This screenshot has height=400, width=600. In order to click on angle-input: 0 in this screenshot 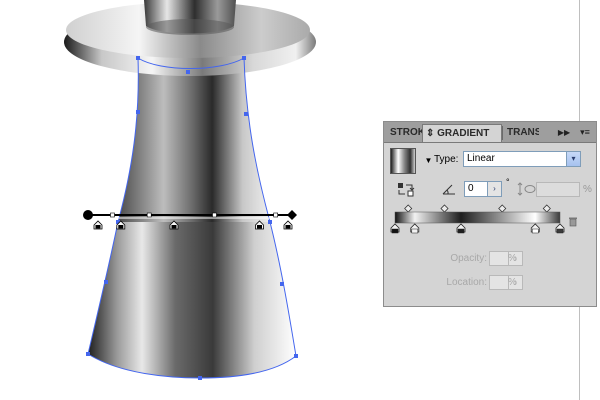, I will do `click(476, 189)`.